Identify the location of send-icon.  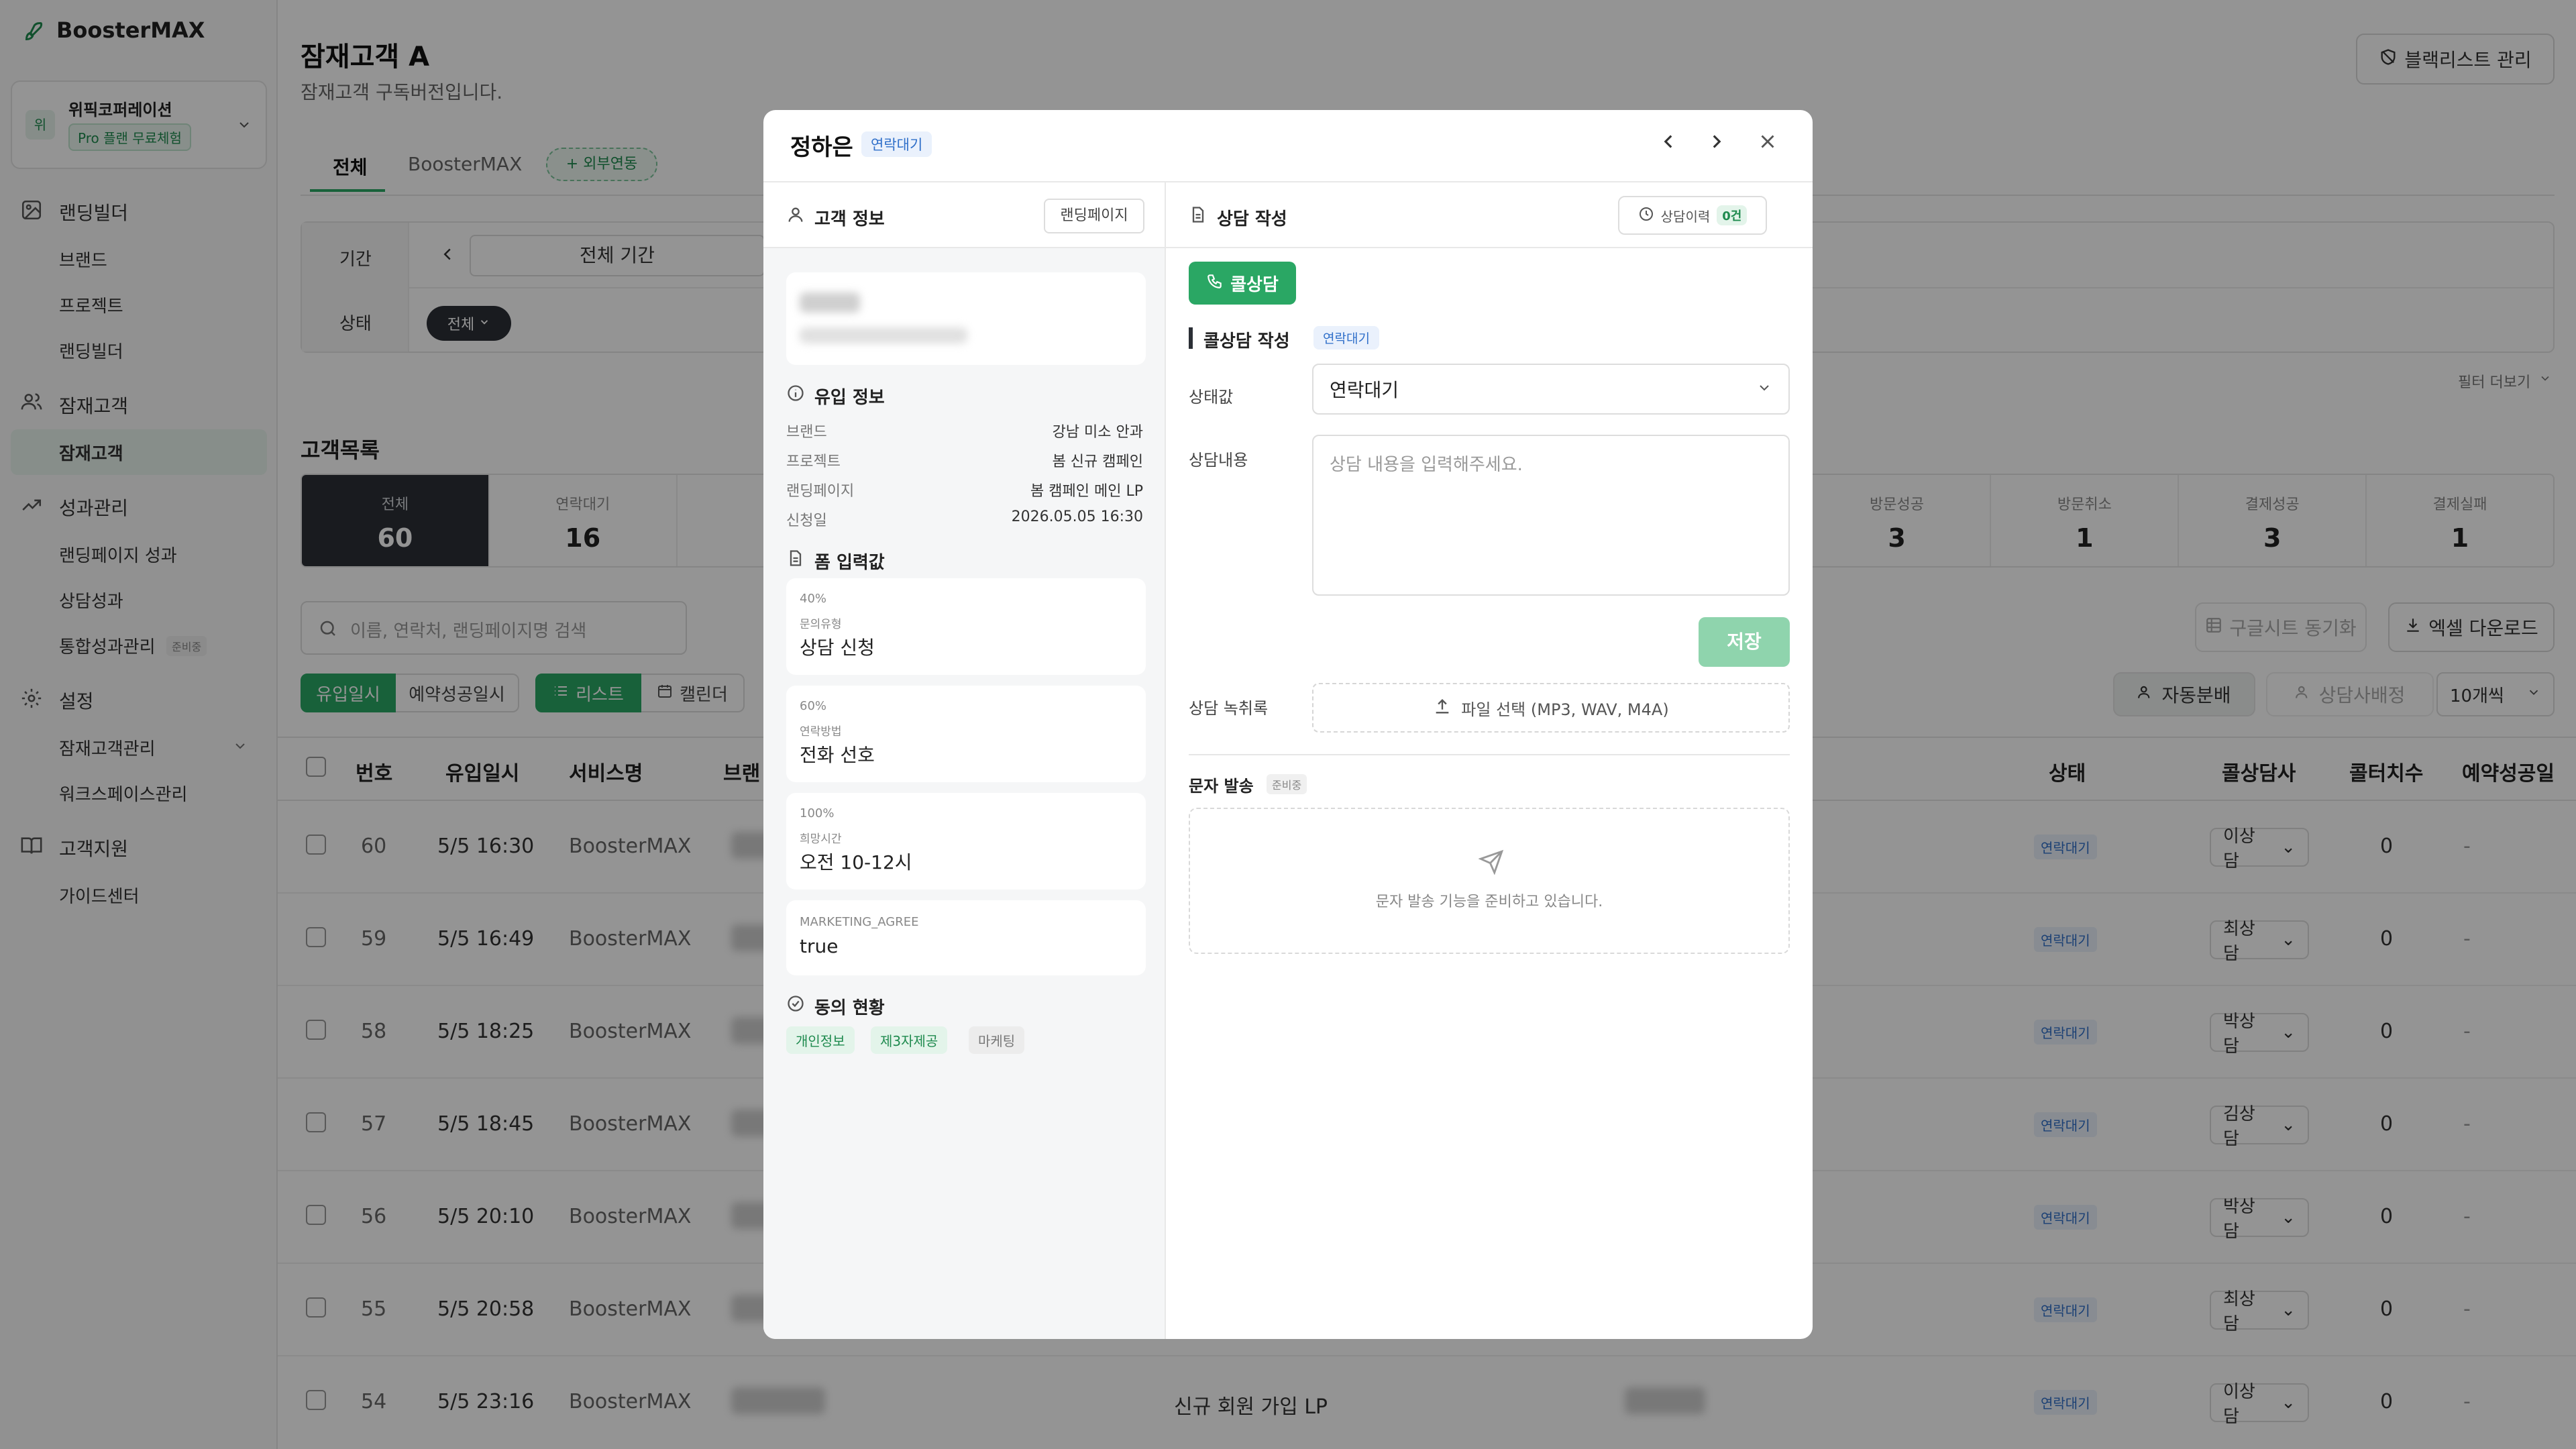
(1491, 862).